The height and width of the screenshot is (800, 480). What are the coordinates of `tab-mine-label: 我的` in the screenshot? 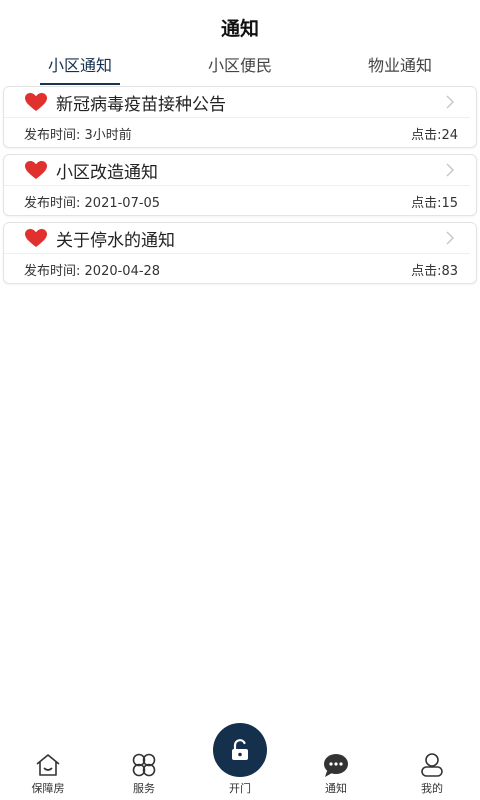 It's located at (432, 788).